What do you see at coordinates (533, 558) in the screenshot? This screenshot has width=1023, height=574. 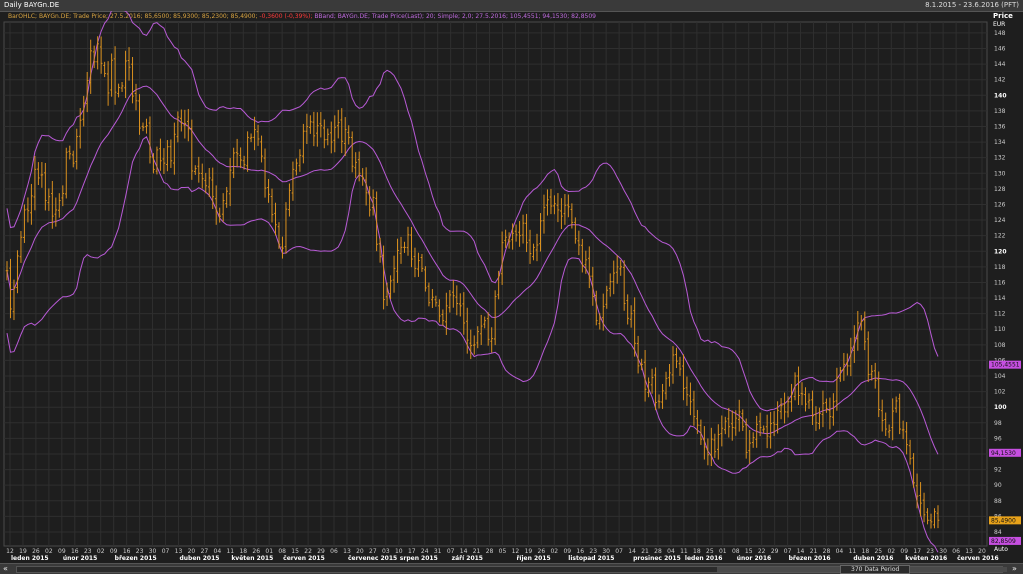 I see `x-month-label: říjen 2015` at bounding box center [533, 558].